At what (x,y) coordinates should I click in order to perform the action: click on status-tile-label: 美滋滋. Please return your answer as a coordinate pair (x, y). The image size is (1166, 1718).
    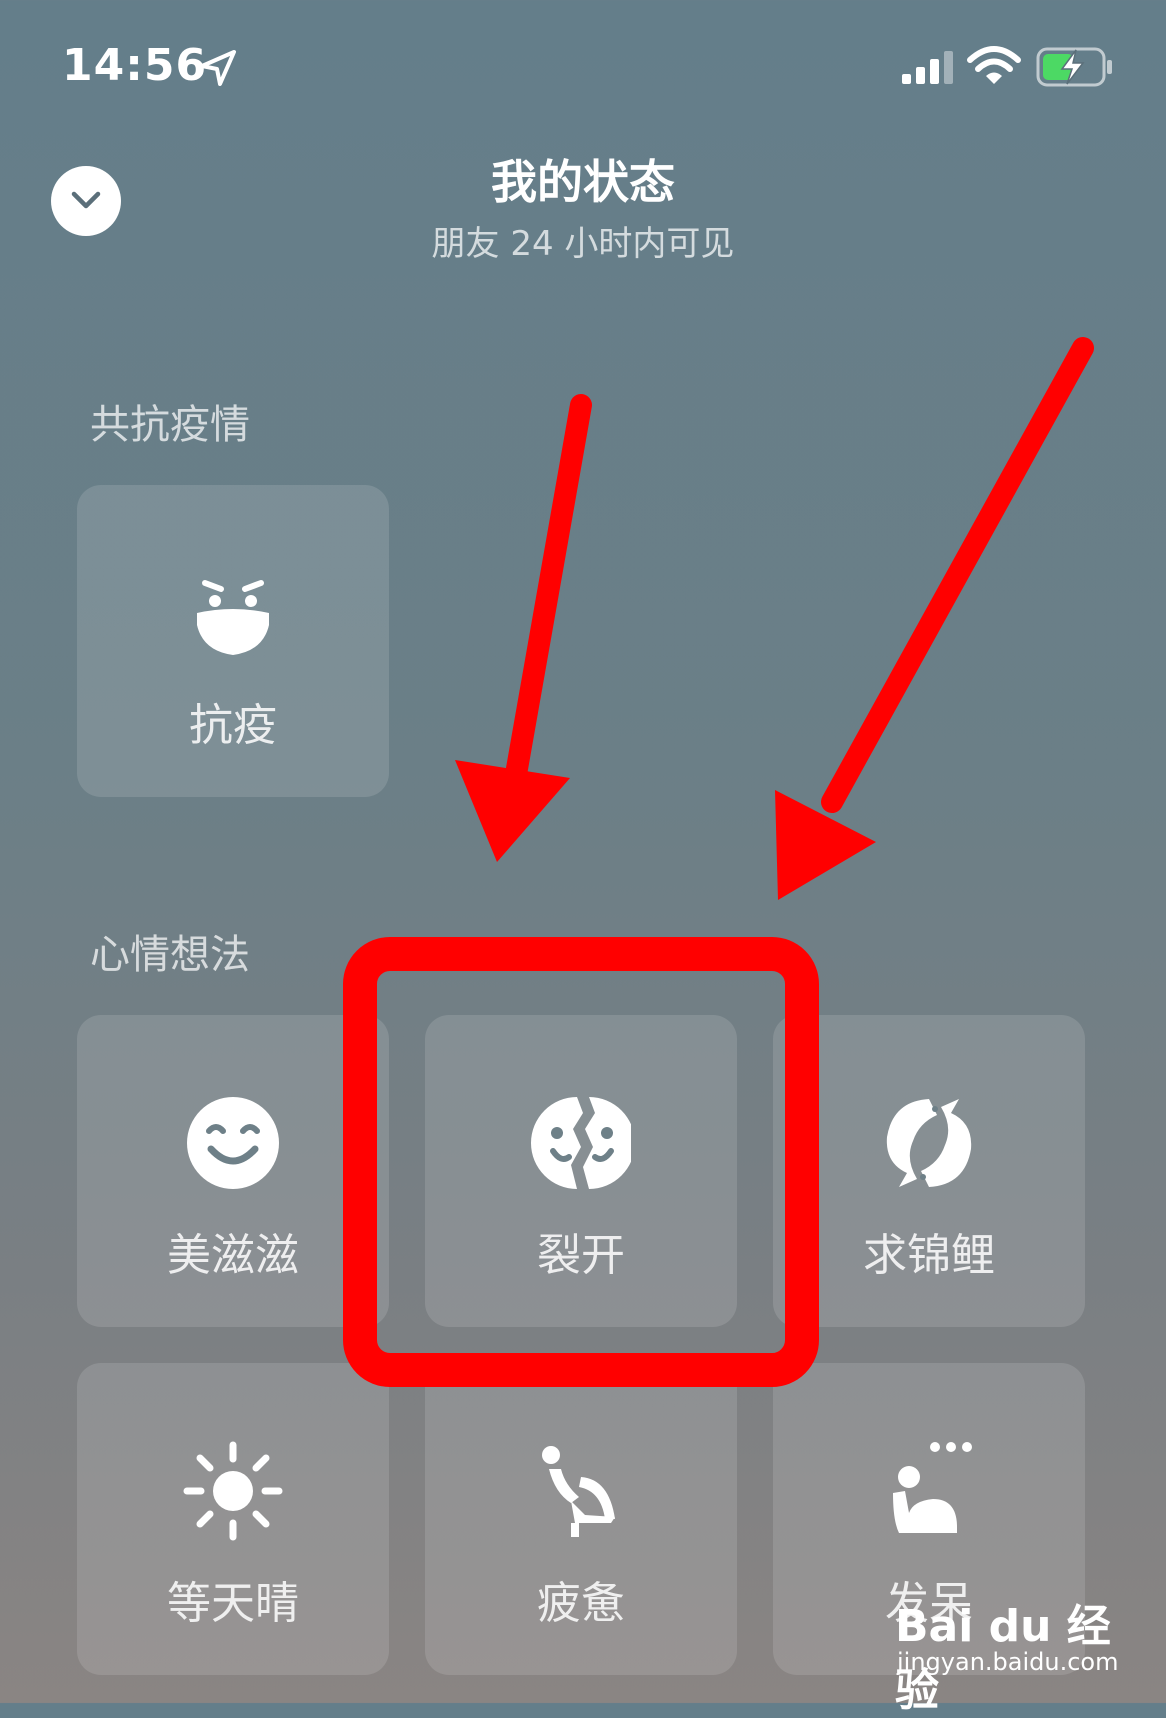
    Looking at the image, I should click on (233, 1255).